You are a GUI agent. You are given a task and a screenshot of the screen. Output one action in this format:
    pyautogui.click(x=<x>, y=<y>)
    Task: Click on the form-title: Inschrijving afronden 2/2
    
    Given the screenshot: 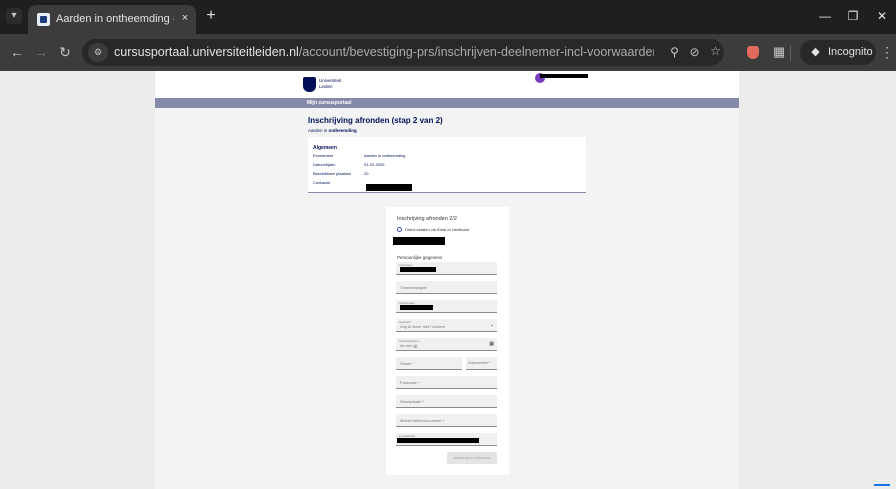 What is the action you would take?
    pyautogui.click(x=427, y=219)
    